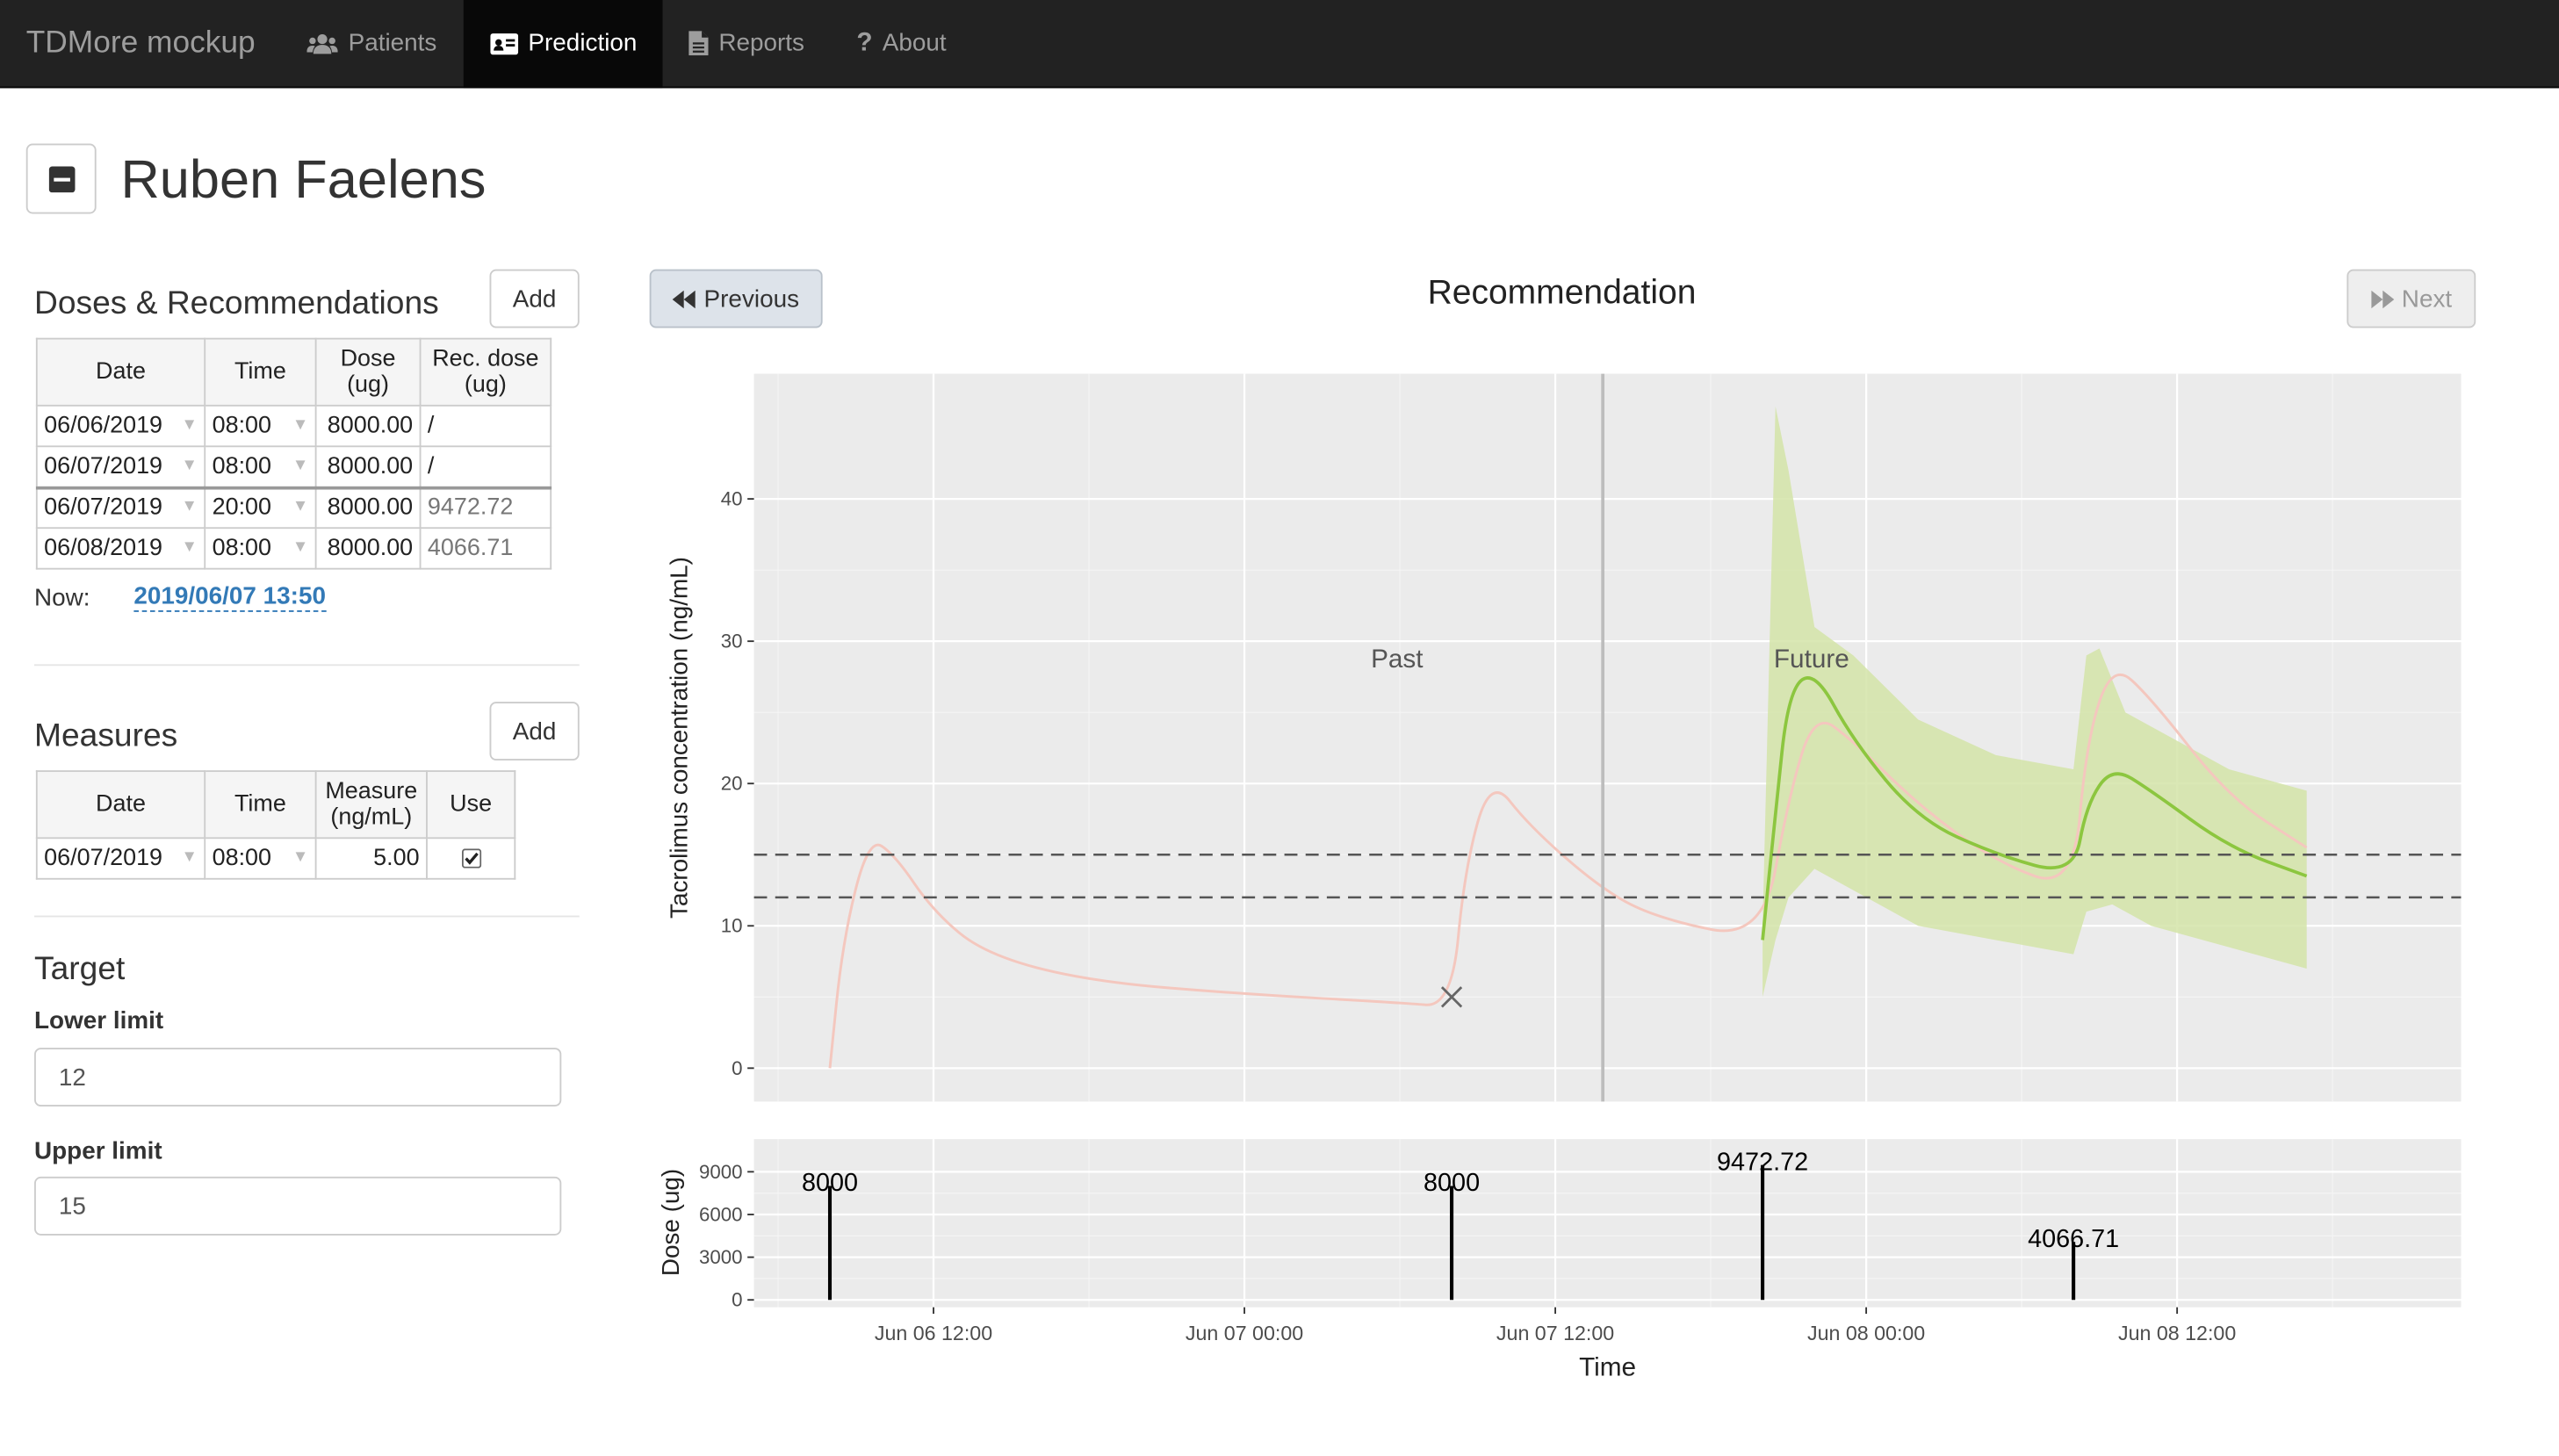  I want to click on dose-value-label: 4066.71, so click(2074, 1239).